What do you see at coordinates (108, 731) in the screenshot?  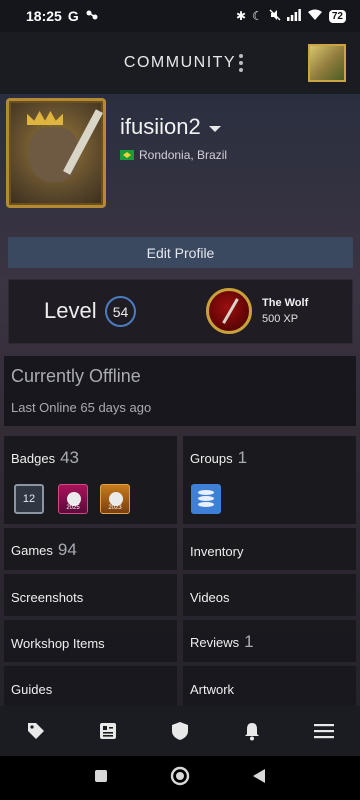 I see `news-icon` at bounding box center [108, 731].